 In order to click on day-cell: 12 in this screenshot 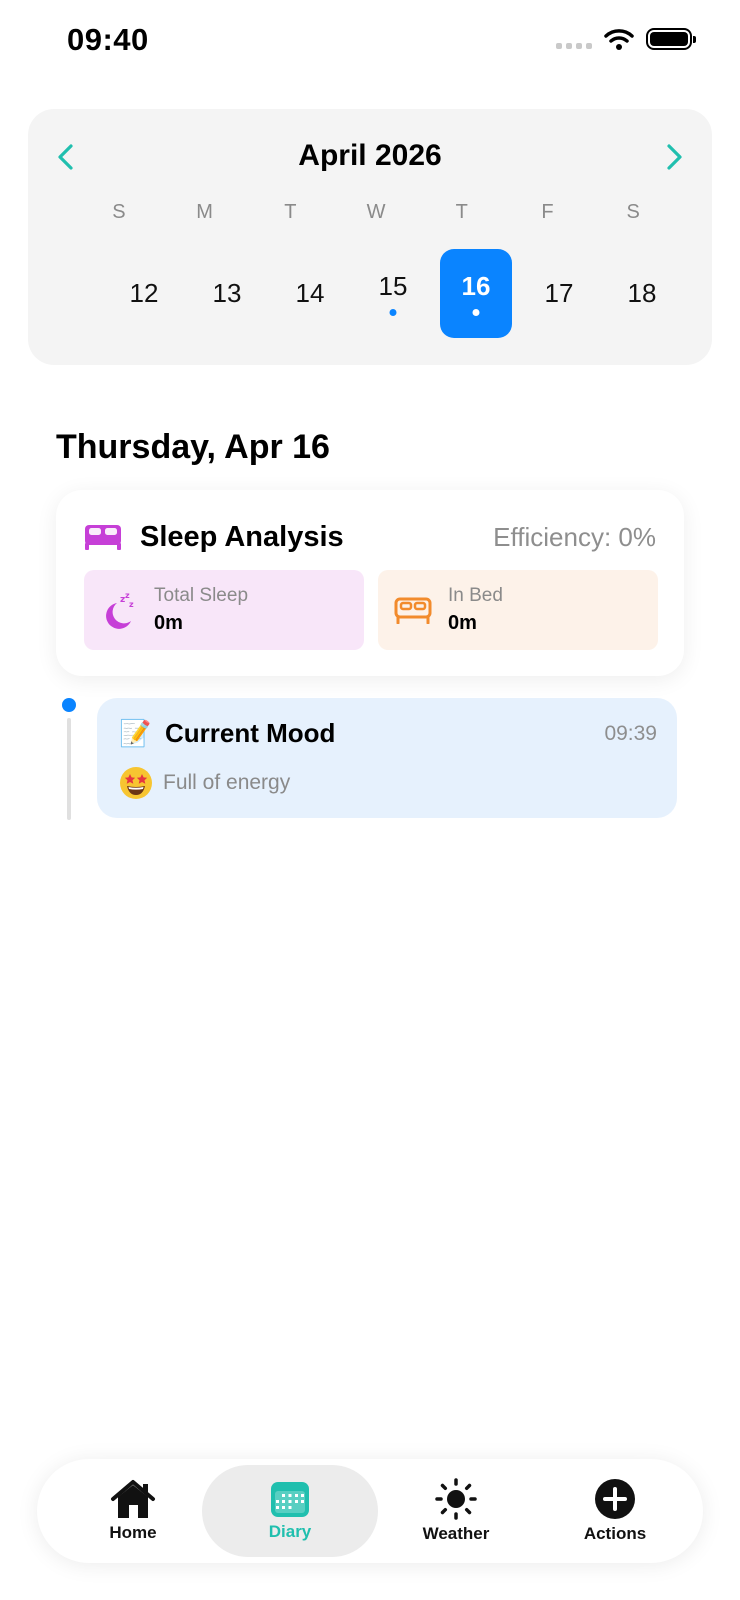, I will do `click(144, 293)`.